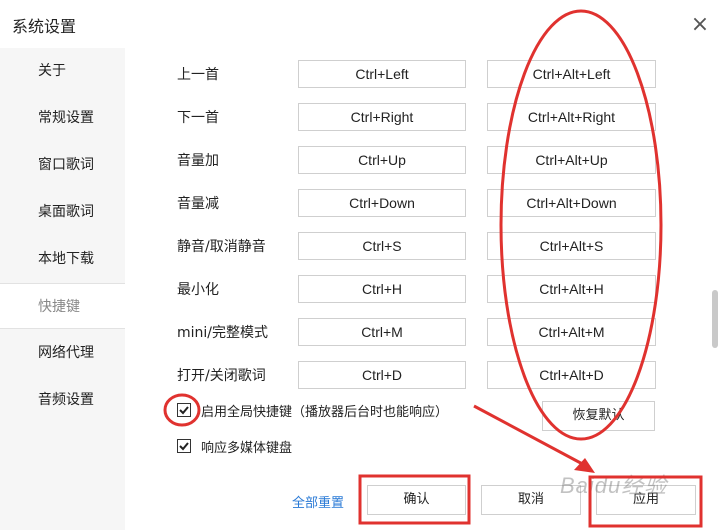  I want to click on global-shortcut-field: Ctrl+Alt+S, so click(571, 246).